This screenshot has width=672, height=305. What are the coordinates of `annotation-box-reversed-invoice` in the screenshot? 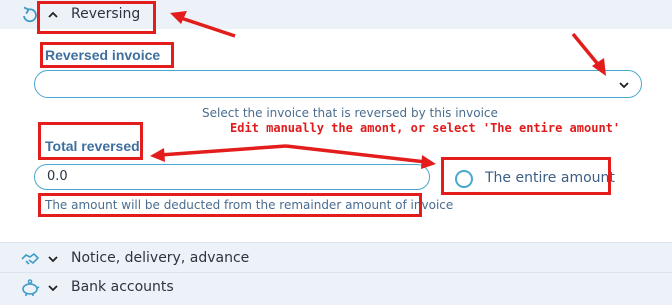 It's located at (107, 55).